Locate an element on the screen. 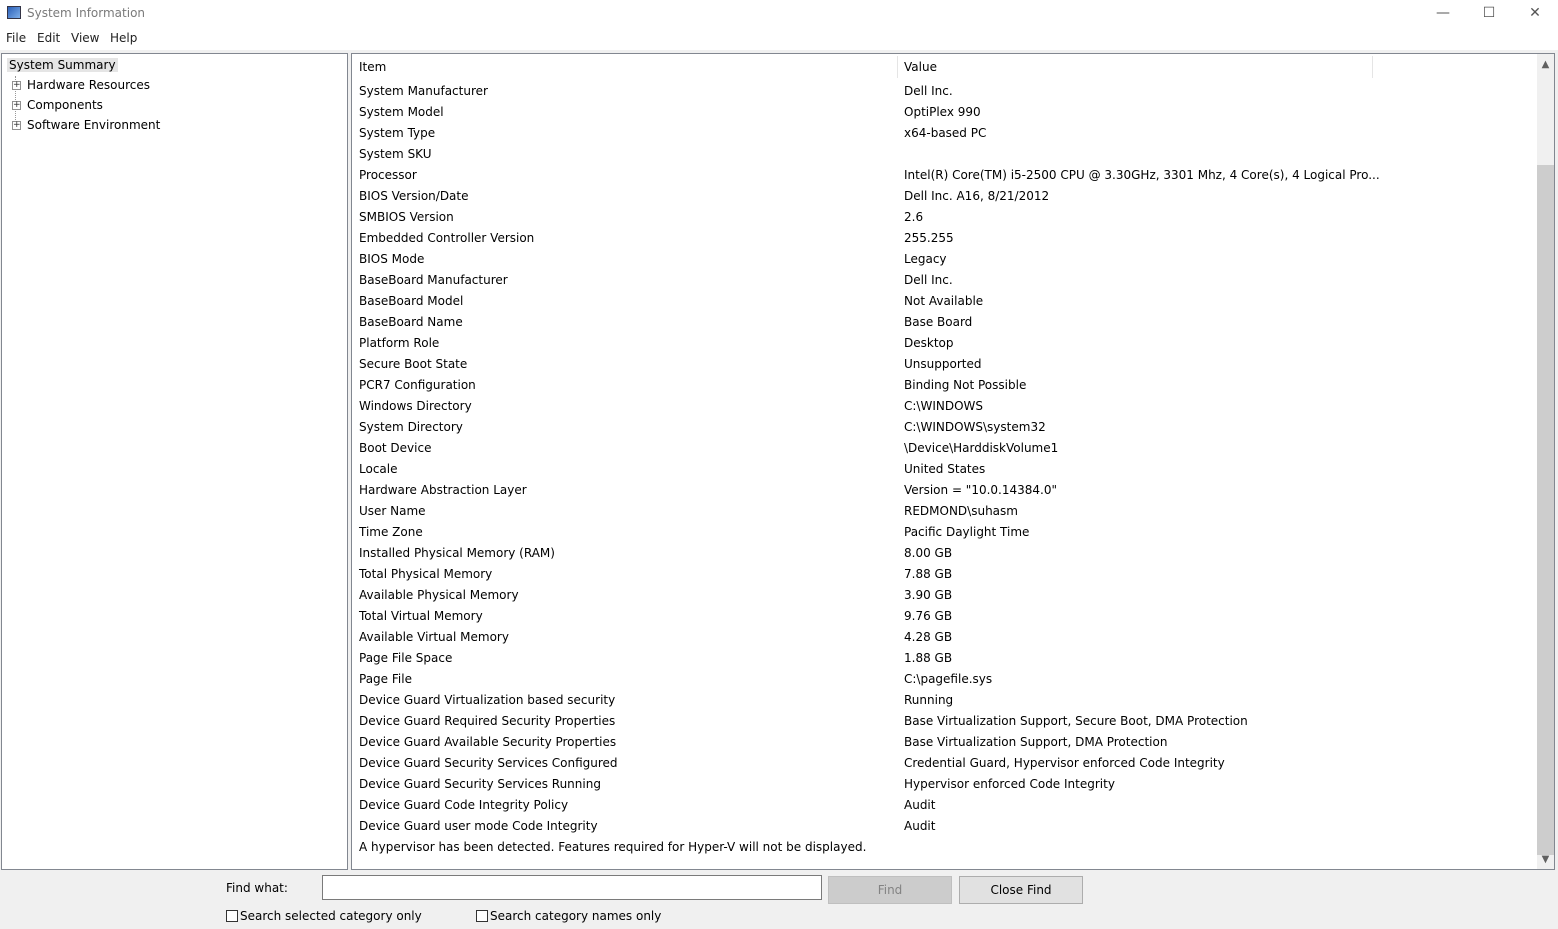  row-value: OptiPlex 990 is located at coordinates (942, 112).